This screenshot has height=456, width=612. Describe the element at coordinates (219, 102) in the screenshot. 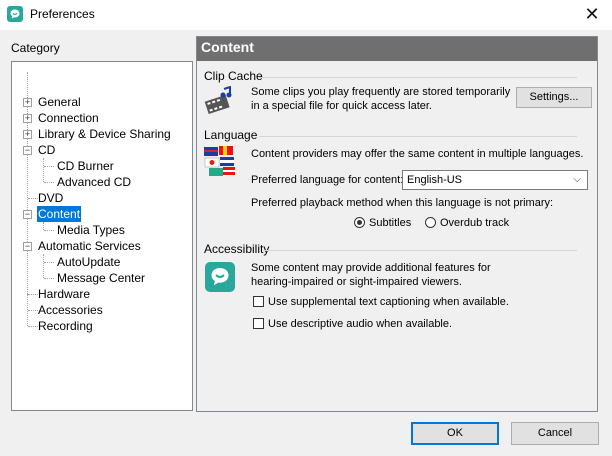

I see `film-music-icon` at that location.